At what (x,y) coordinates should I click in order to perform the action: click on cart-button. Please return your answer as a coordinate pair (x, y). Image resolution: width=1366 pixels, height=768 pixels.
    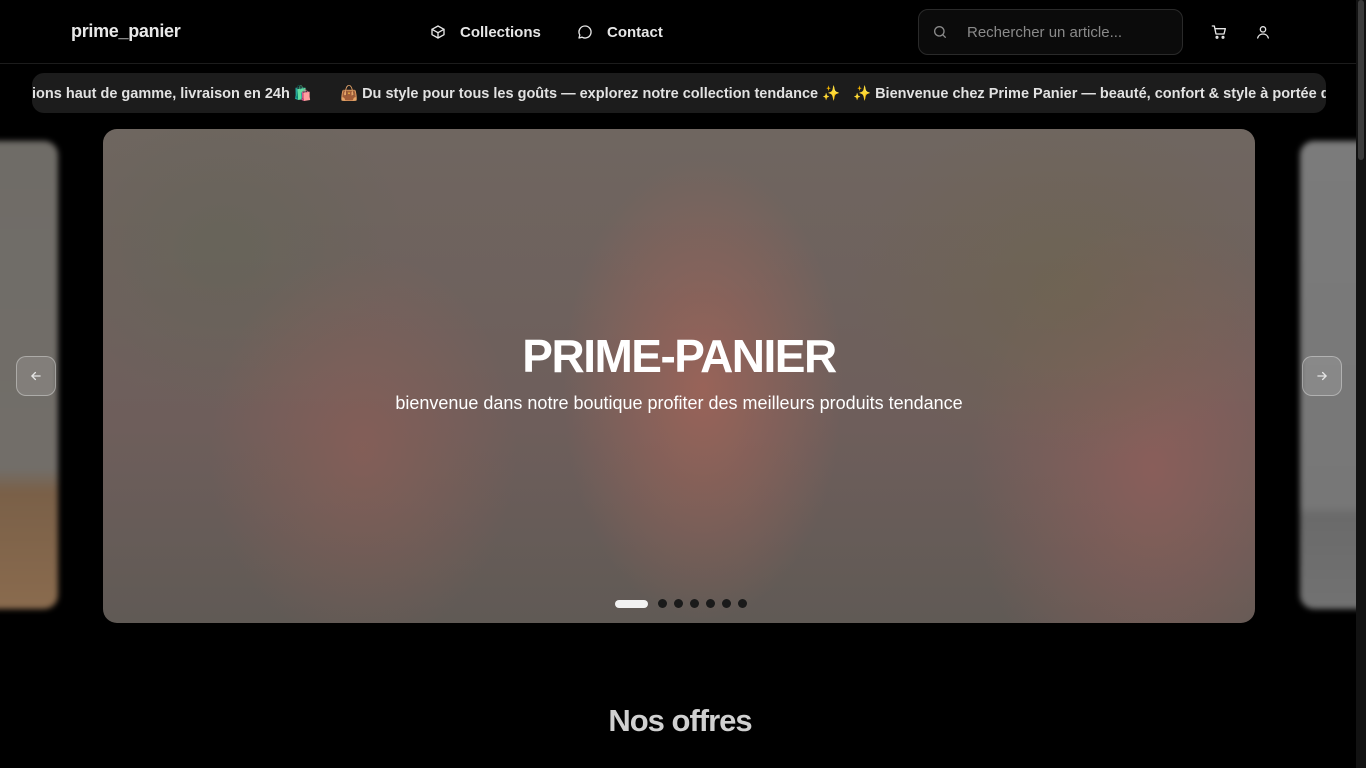
    Looking at the image, I should click on (1219, 32).